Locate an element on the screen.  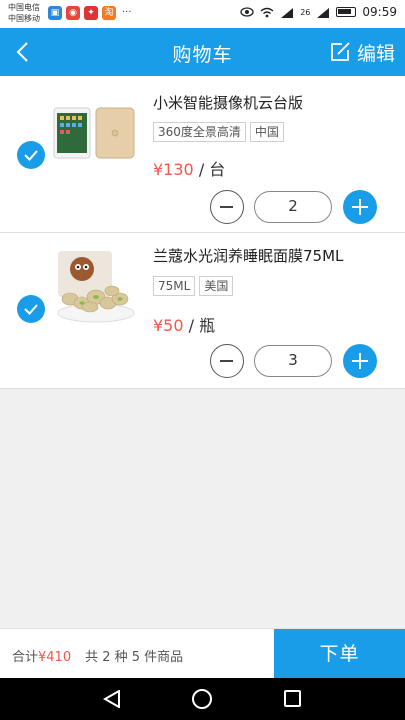
edit-button: 编辑 is located at coordinates (362, 52).